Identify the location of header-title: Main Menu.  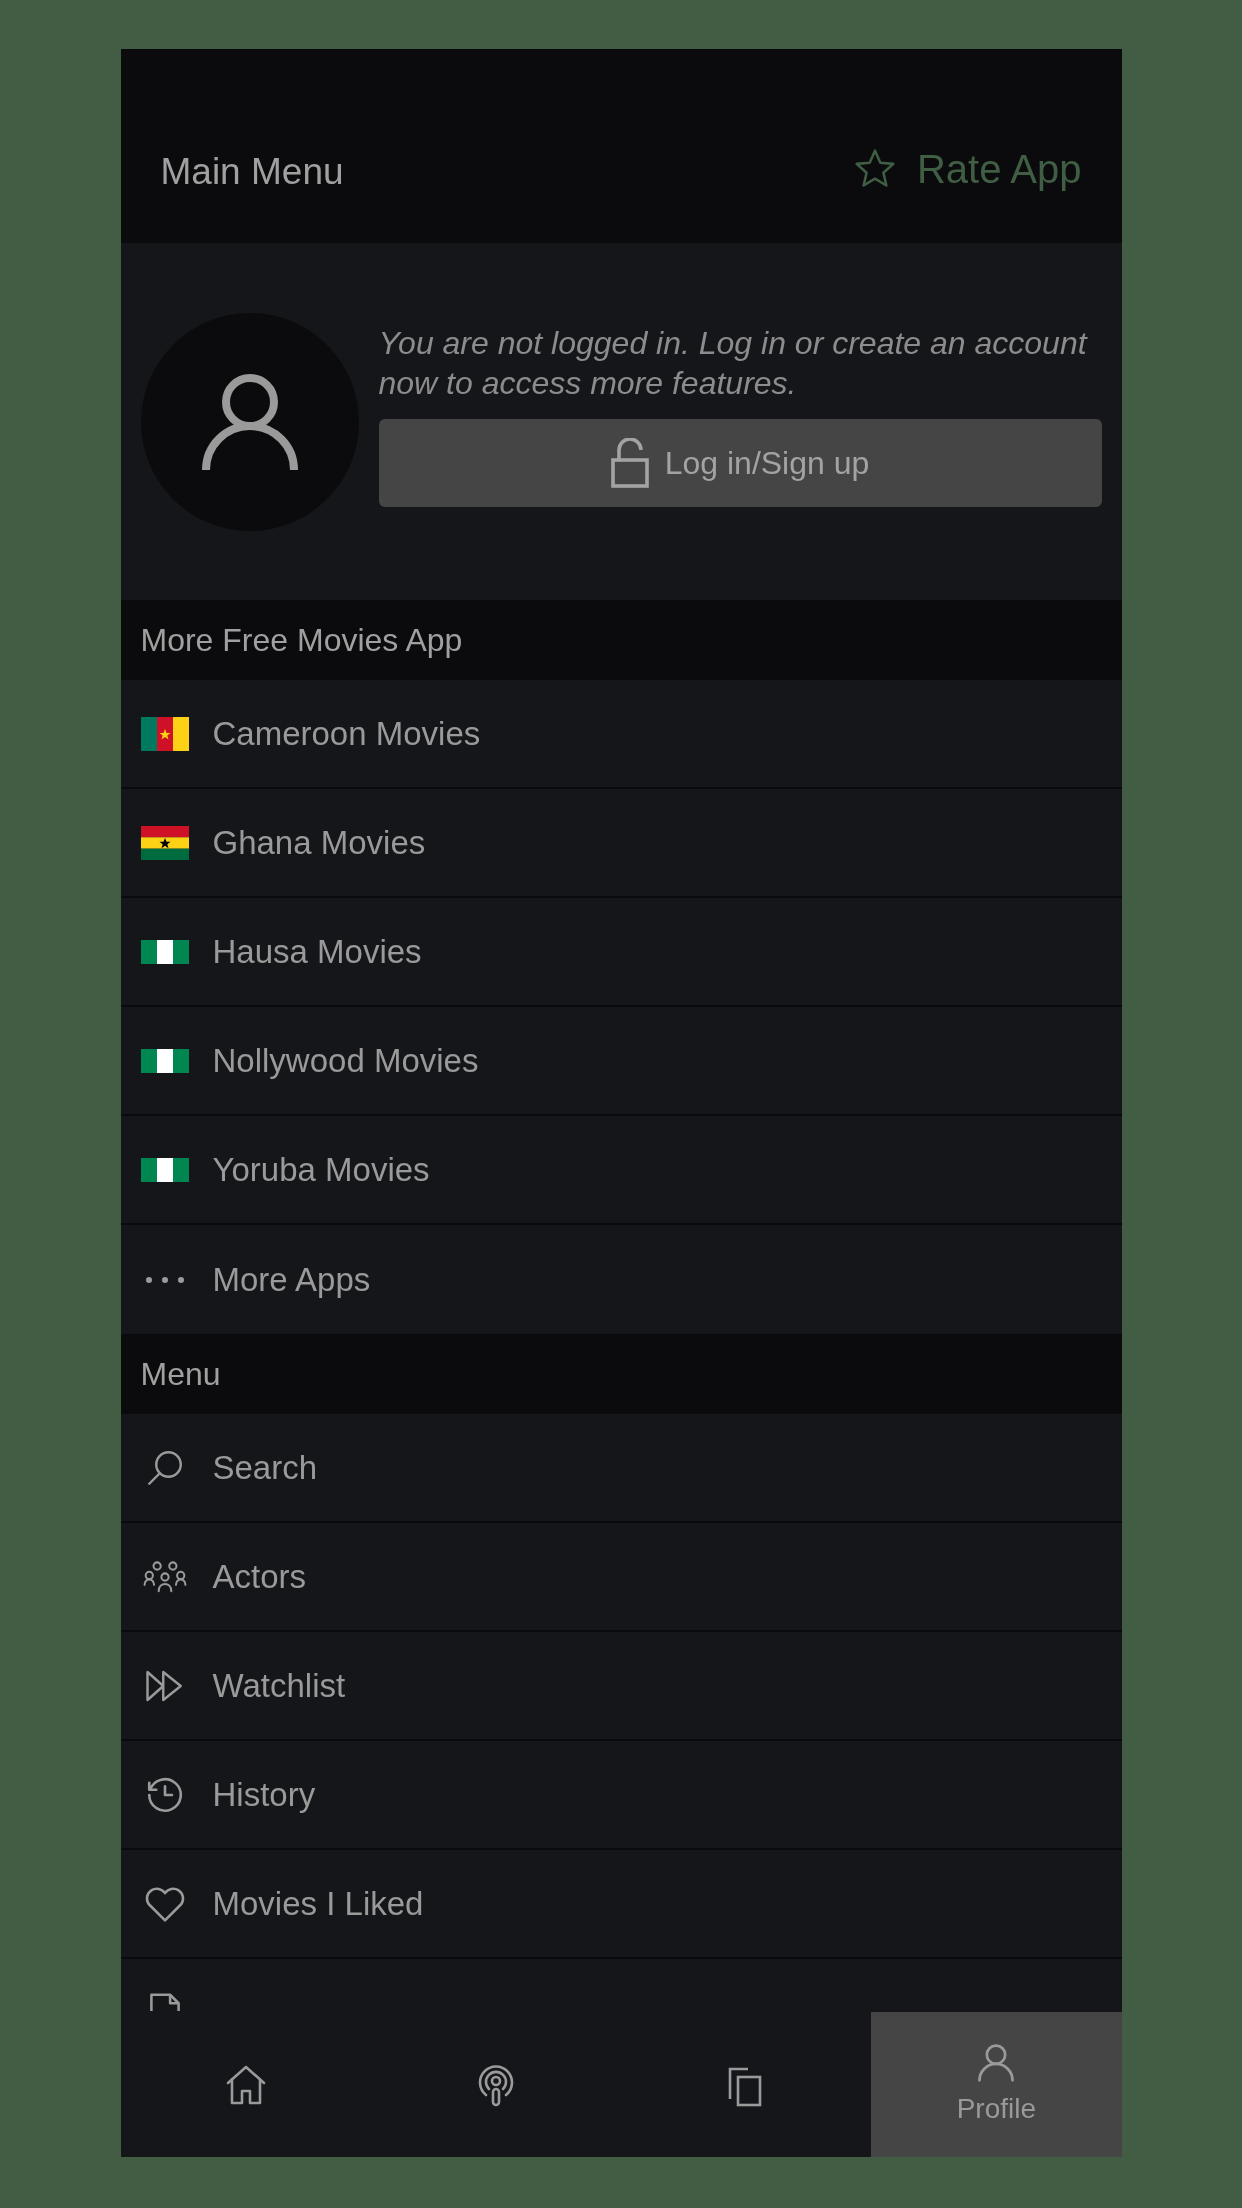
(252, 171).